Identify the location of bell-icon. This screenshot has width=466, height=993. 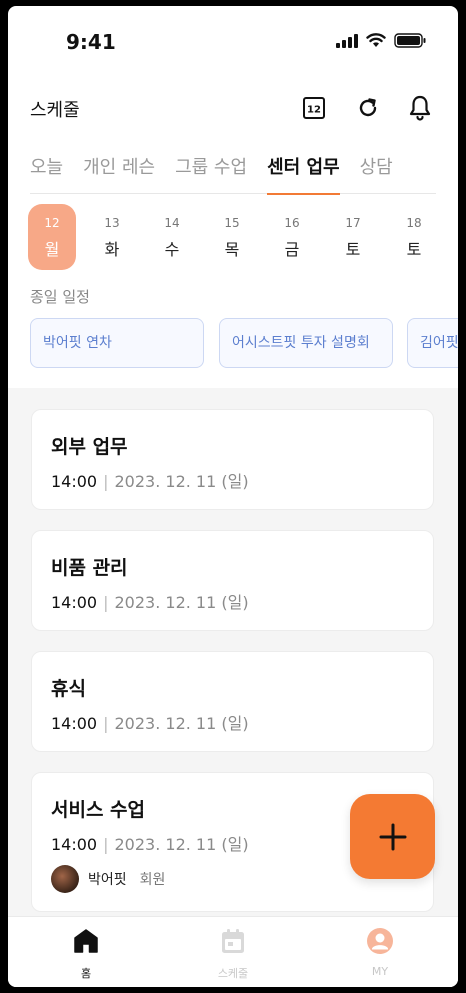
(420, 108).